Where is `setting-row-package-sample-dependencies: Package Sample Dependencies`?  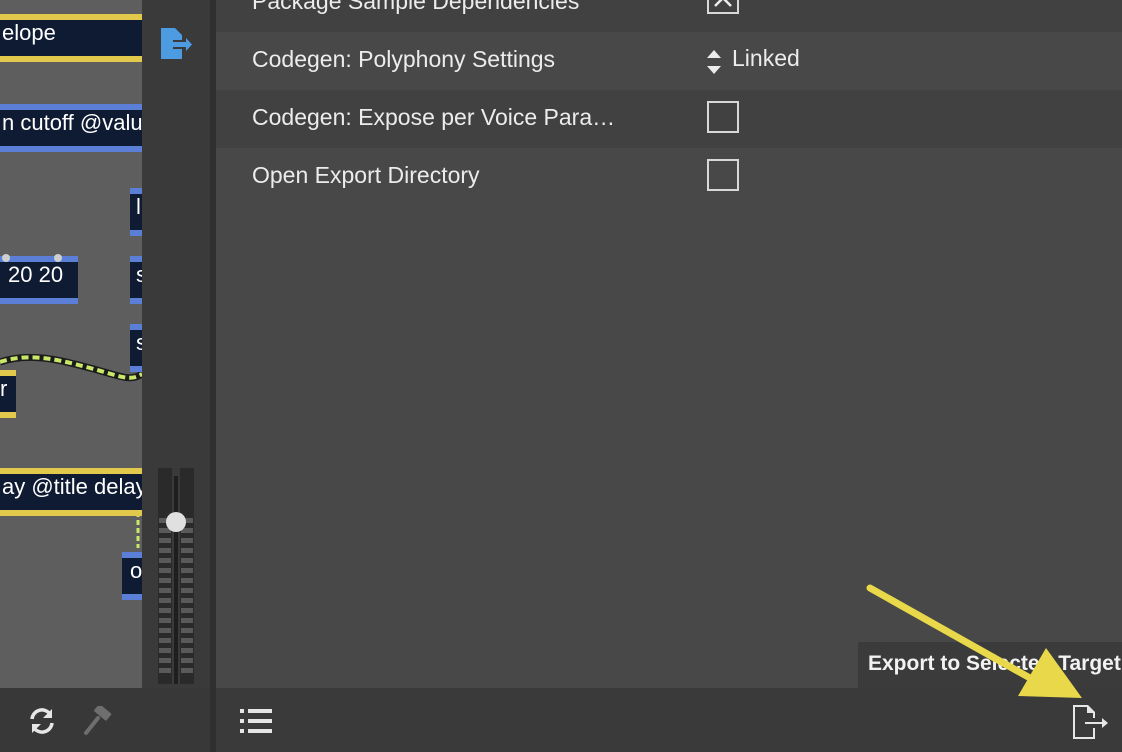 setting-row-package-sample-dependencies: Package Sample Dependencies is located at coordinates (669, 16).